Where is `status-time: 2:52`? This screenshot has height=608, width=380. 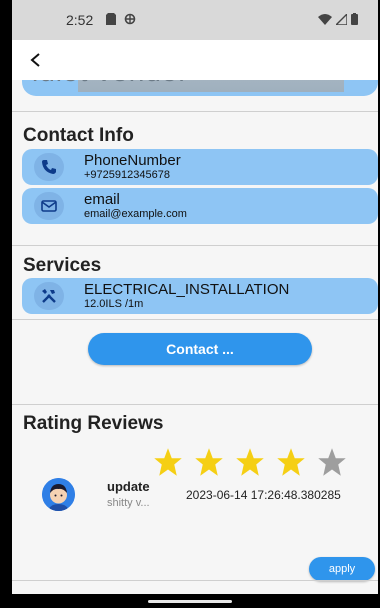
status-time: 2:52 is located at coordinates (80, 20).